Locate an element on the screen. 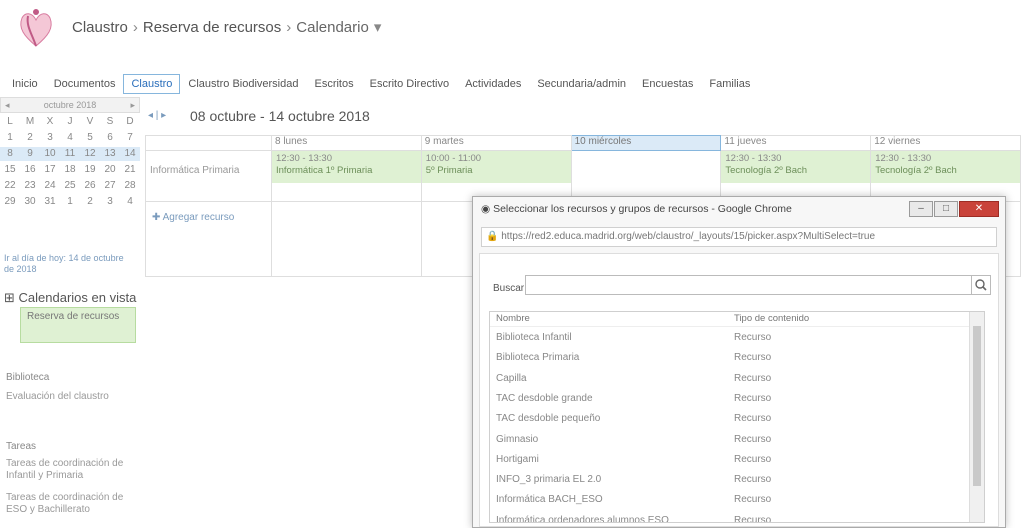 The image size is (1021, 528). search-input is located at coordinates (749, 285).